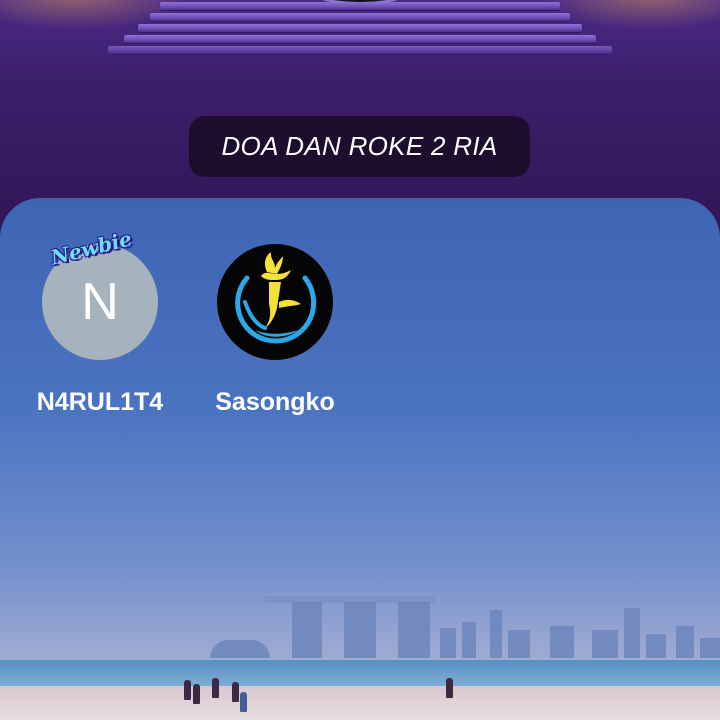 The width and height of the screenshot is (720, 720). What do you see at coordinates (276, 298) in the screenshot?
I see `torch-logo-icon` at bounding box center [276, 298].